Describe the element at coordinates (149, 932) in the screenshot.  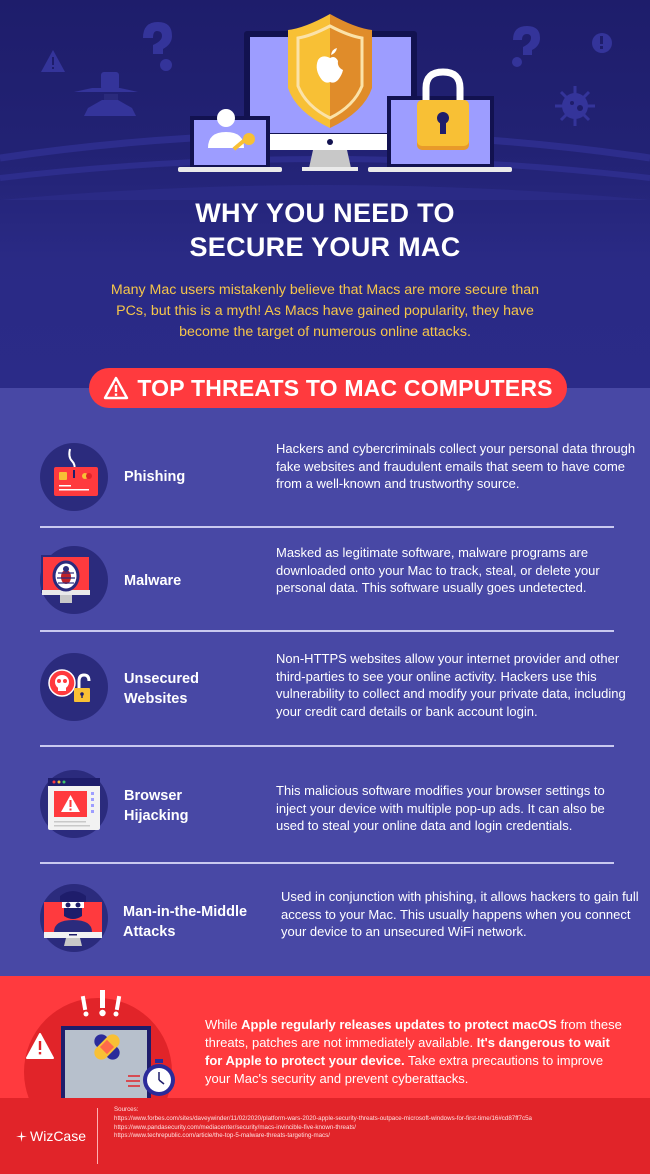
I see `threat-name-line-2: Attacks` at that location.